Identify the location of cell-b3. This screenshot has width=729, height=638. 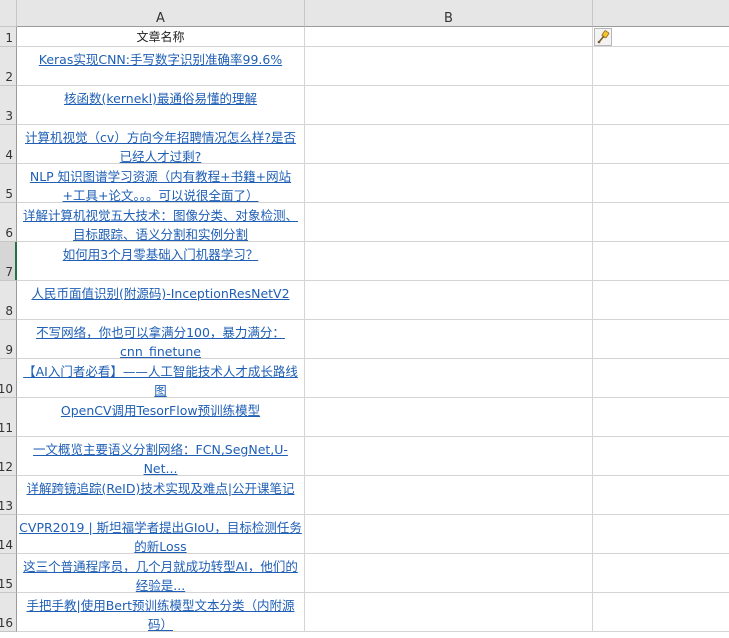
(449, 105).